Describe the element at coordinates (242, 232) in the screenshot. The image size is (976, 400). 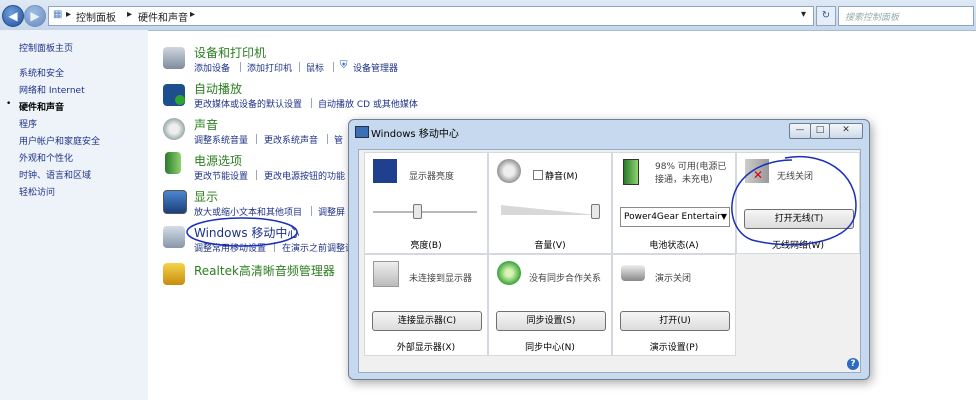
I see `annotation-circle-mobility` at that location.